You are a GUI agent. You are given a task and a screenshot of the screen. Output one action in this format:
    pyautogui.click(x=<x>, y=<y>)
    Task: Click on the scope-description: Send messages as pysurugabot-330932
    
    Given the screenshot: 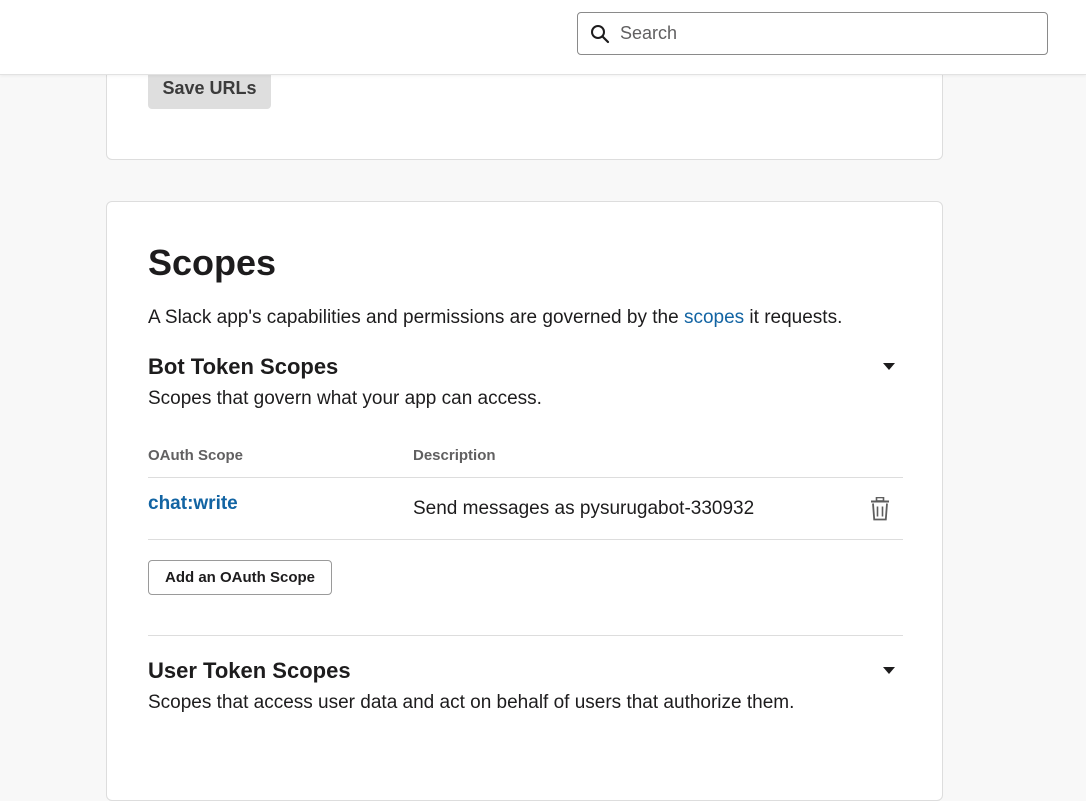 What is the action you would take?
    pyautogui.click(x=584, y=508)
    